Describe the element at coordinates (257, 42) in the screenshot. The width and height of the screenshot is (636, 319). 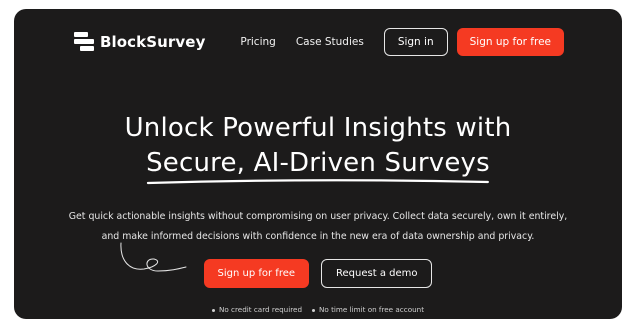
I see `nav-link-pricing: Pricing` at that location.